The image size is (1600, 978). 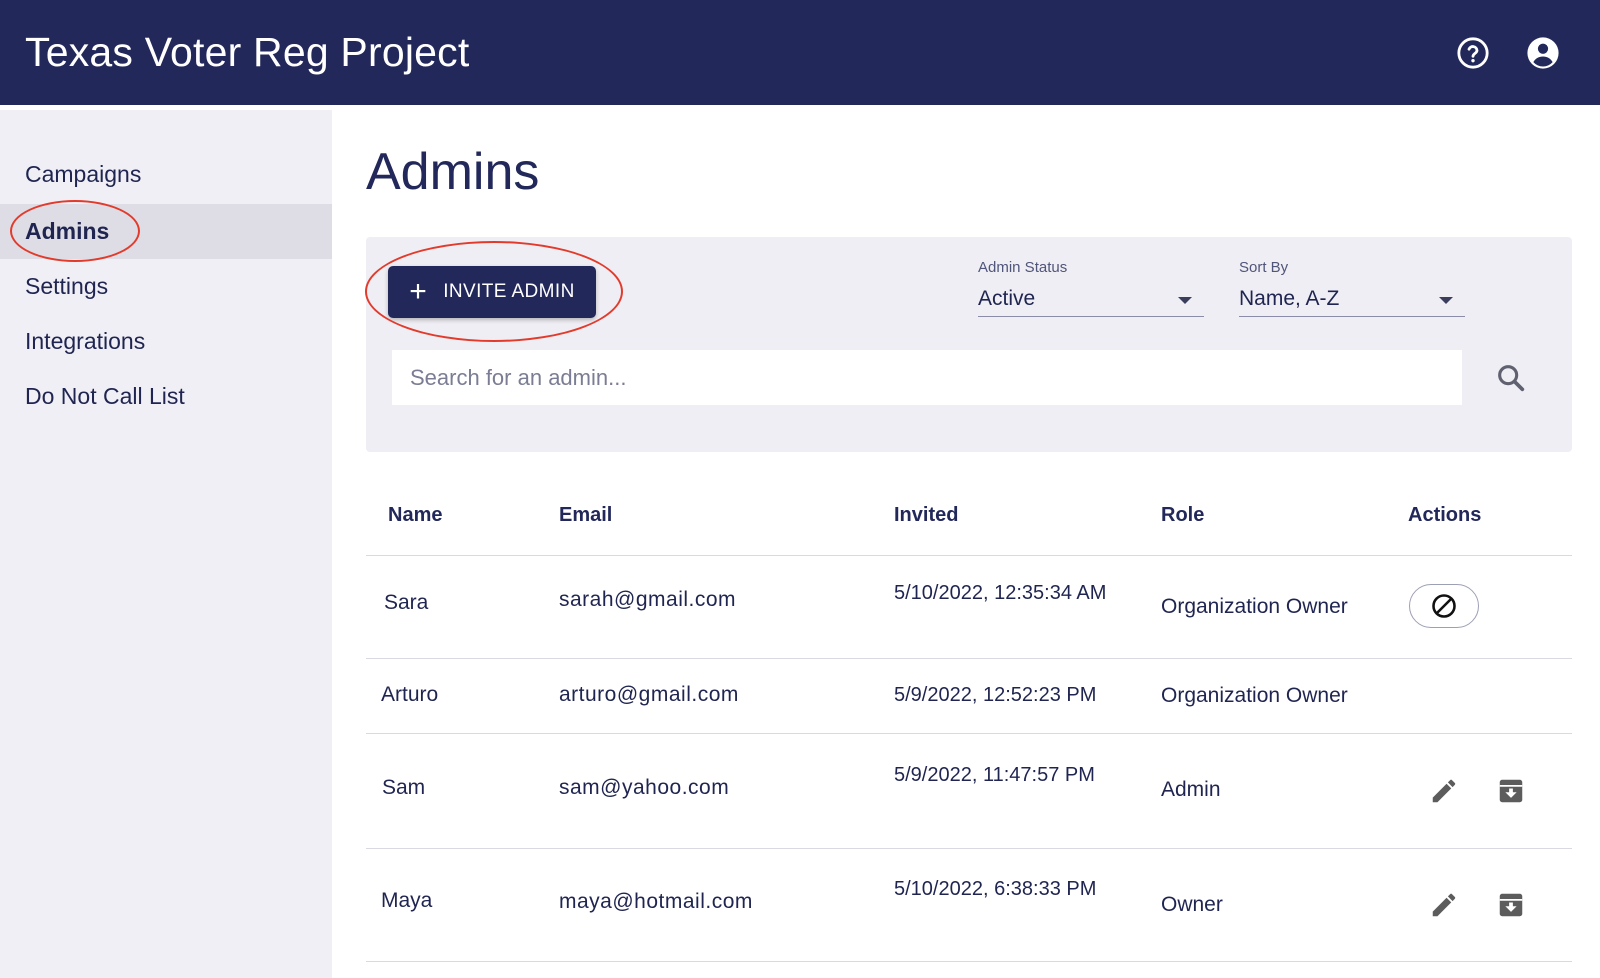 I want to click on plus-icon: +, so click(x=418, y=291).